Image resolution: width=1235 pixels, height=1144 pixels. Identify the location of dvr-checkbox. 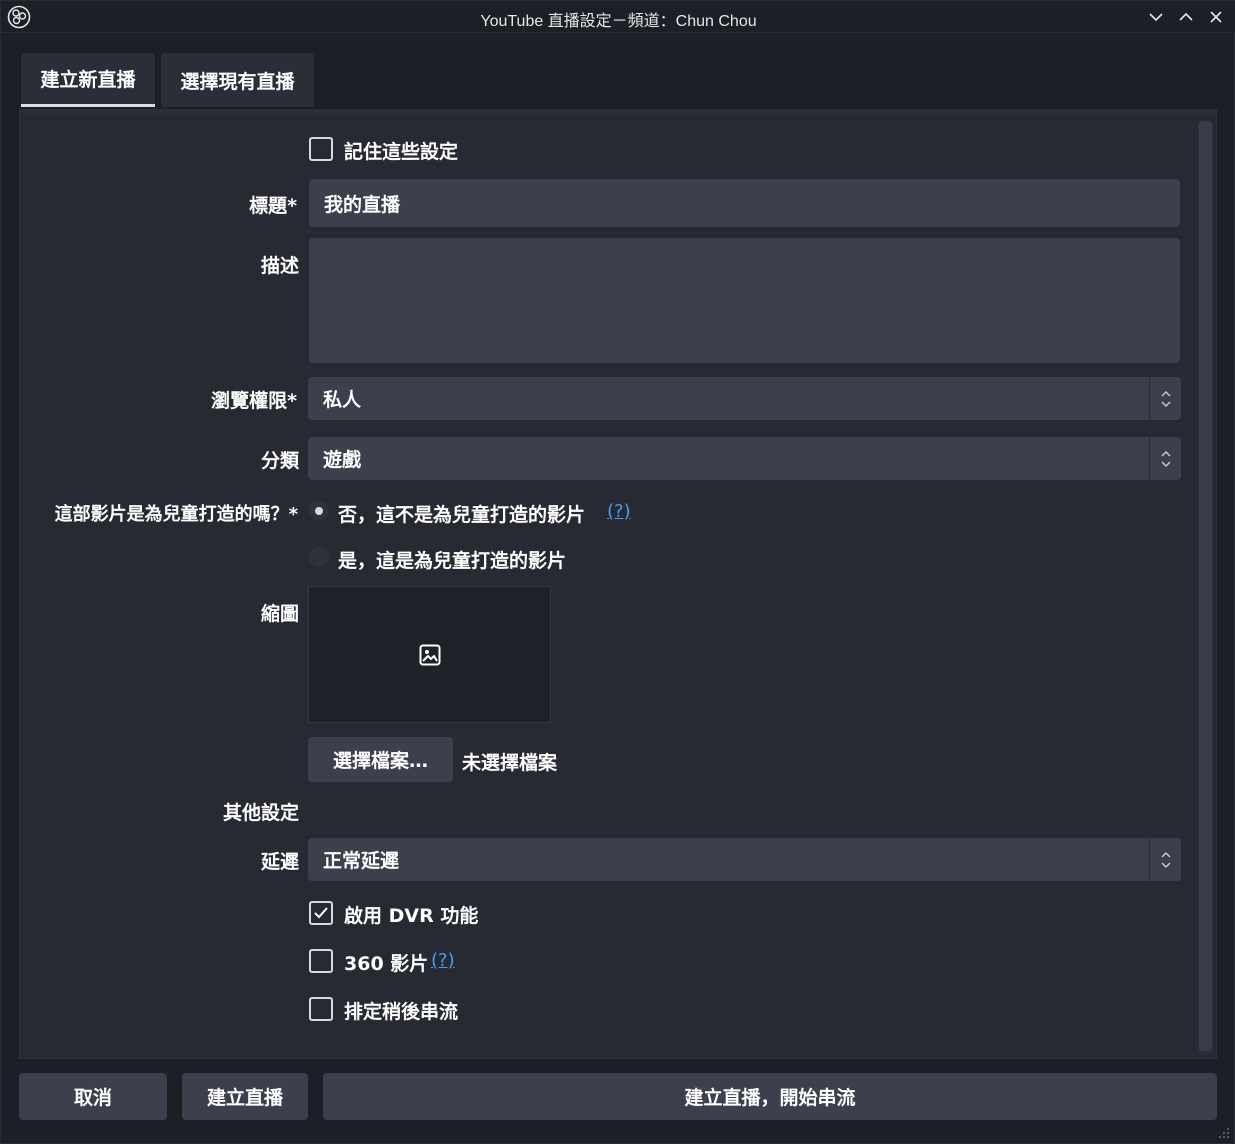
(321, 913).